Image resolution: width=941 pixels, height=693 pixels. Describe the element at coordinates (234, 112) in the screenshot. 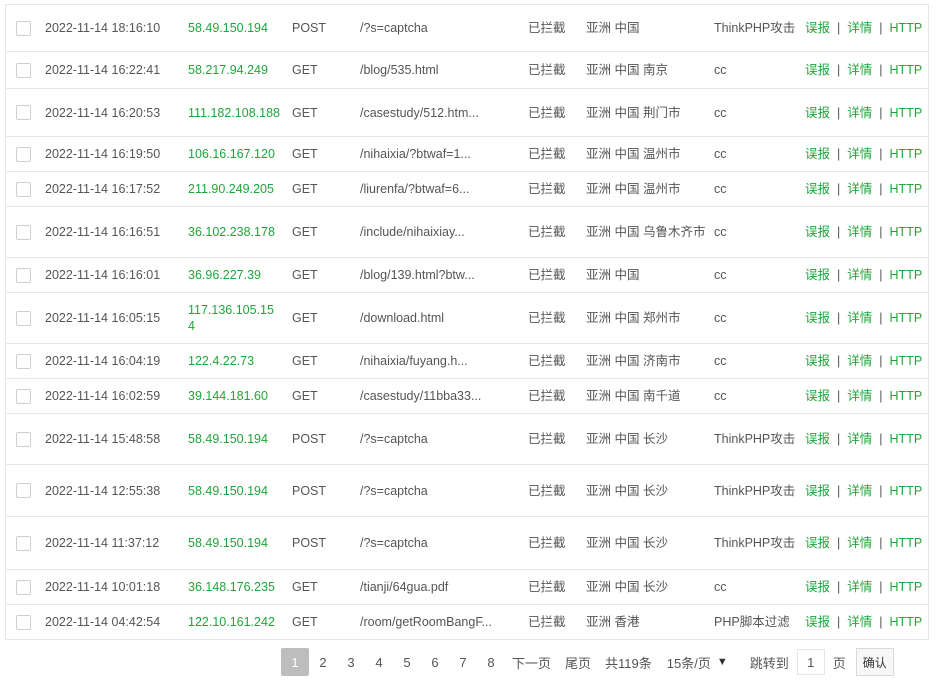

I see `client-ip-cell: 111.182.108.188` at that location.